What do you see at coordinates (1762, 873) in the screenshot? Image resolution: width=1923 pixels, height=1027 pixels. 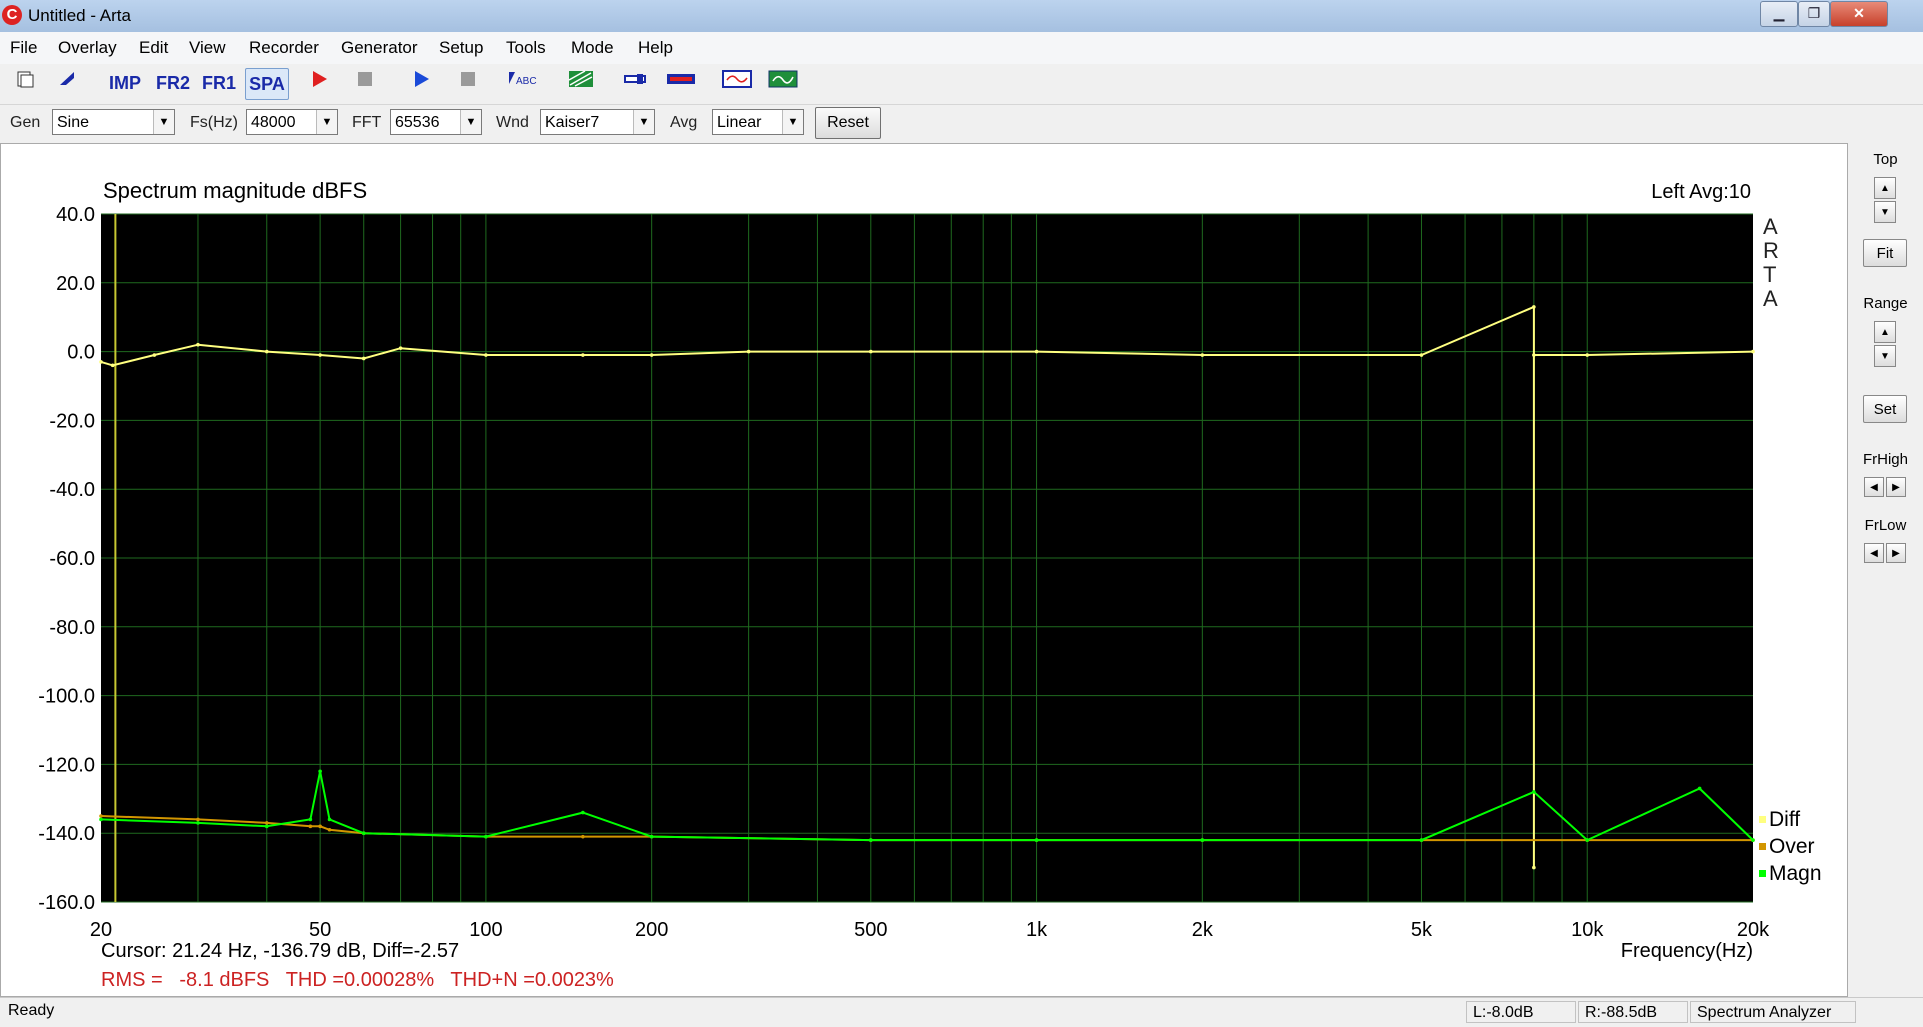 I see `legend-swatch` at bounding box center [1762, 873].